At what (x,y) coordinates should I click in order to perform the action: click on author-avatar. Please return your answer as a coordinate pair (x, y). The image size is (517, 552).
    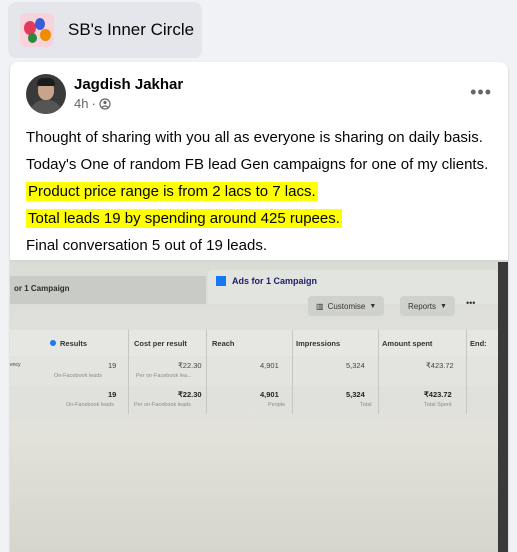
    Looking at the image, I should click on (46, 94).